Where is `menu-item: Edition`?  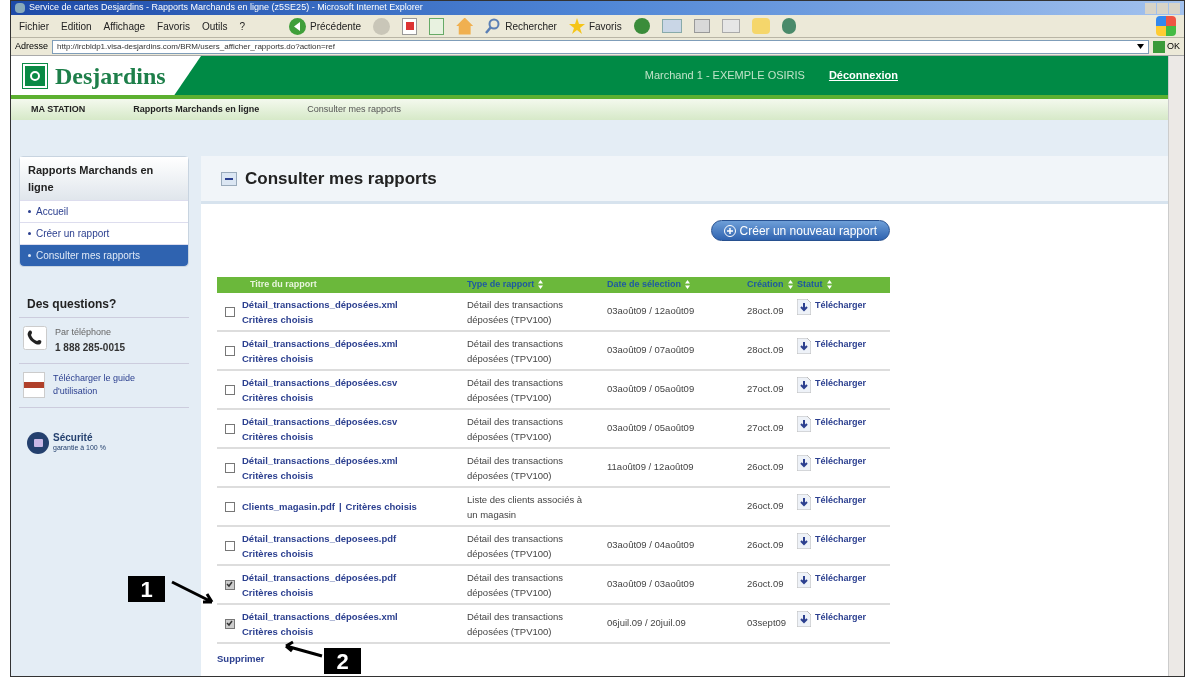
menu-item: Edition is located at coordinates (76, 26).